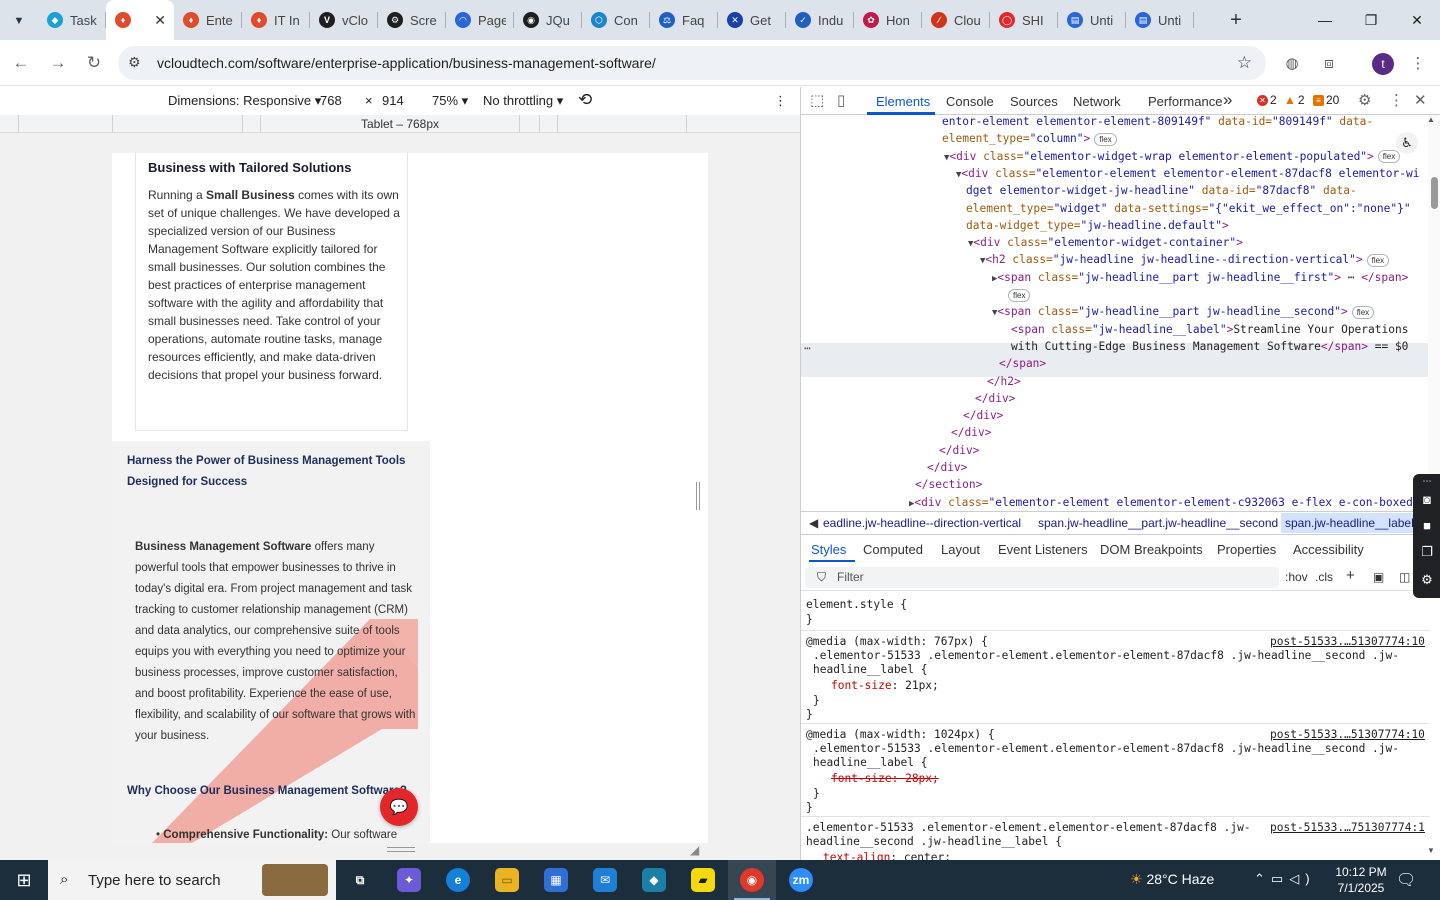 The width and height of the screenshot is (1440, 900). Describe the element at coordinates (1407, 143) in the screenshot. I see `accessibility-icon: ♿` at that location.